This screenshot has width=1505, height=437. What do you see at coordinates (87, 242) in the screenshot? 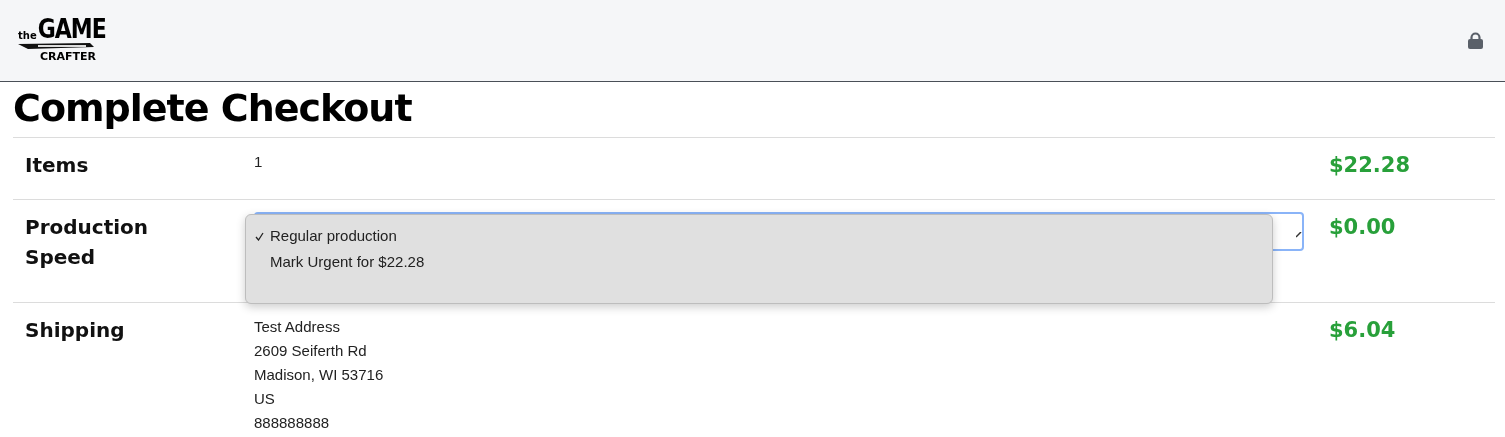
I see `row-label: Production Speed` at bounding box center [87, 242].